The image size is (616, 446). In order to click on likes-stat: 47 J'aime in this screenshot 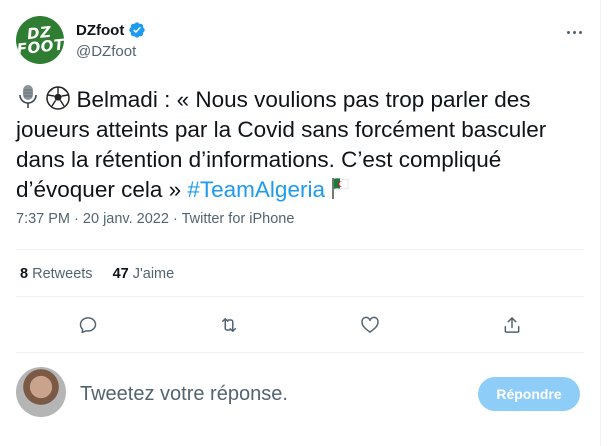, I will do `click(144, 274)`.